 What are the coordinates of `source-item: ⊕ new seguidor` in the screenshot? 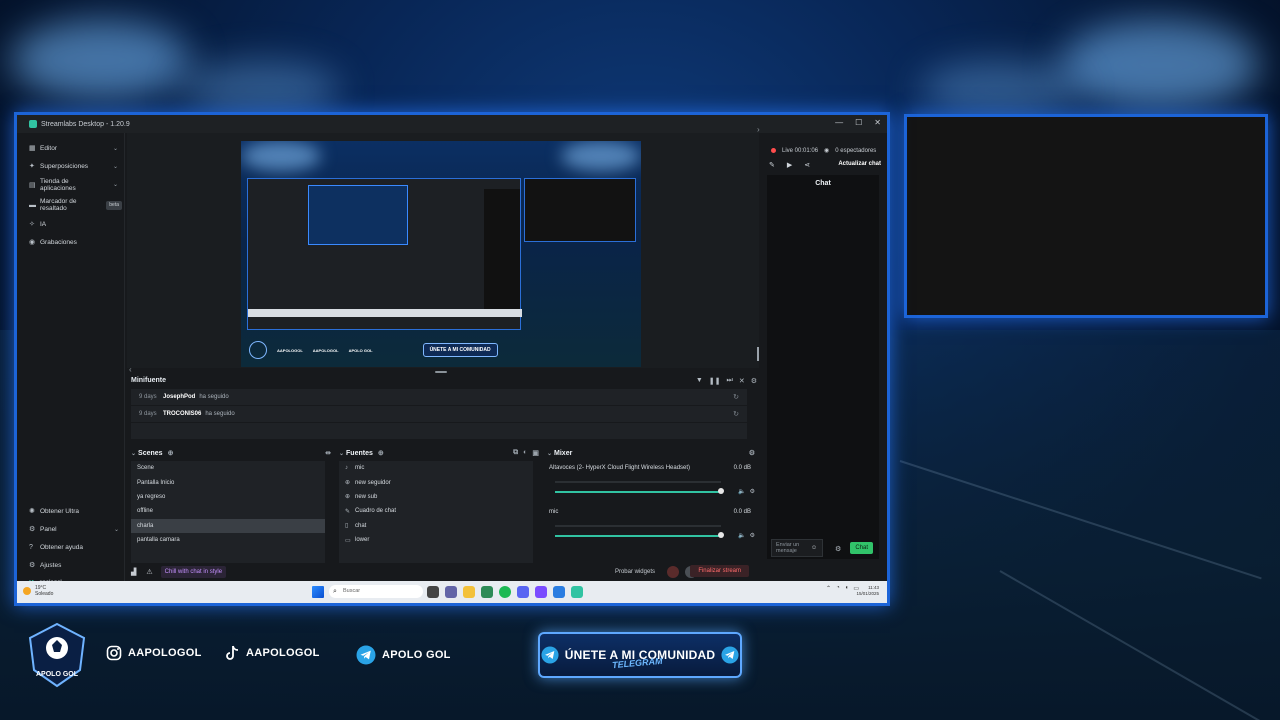 It's located at (436, 482).